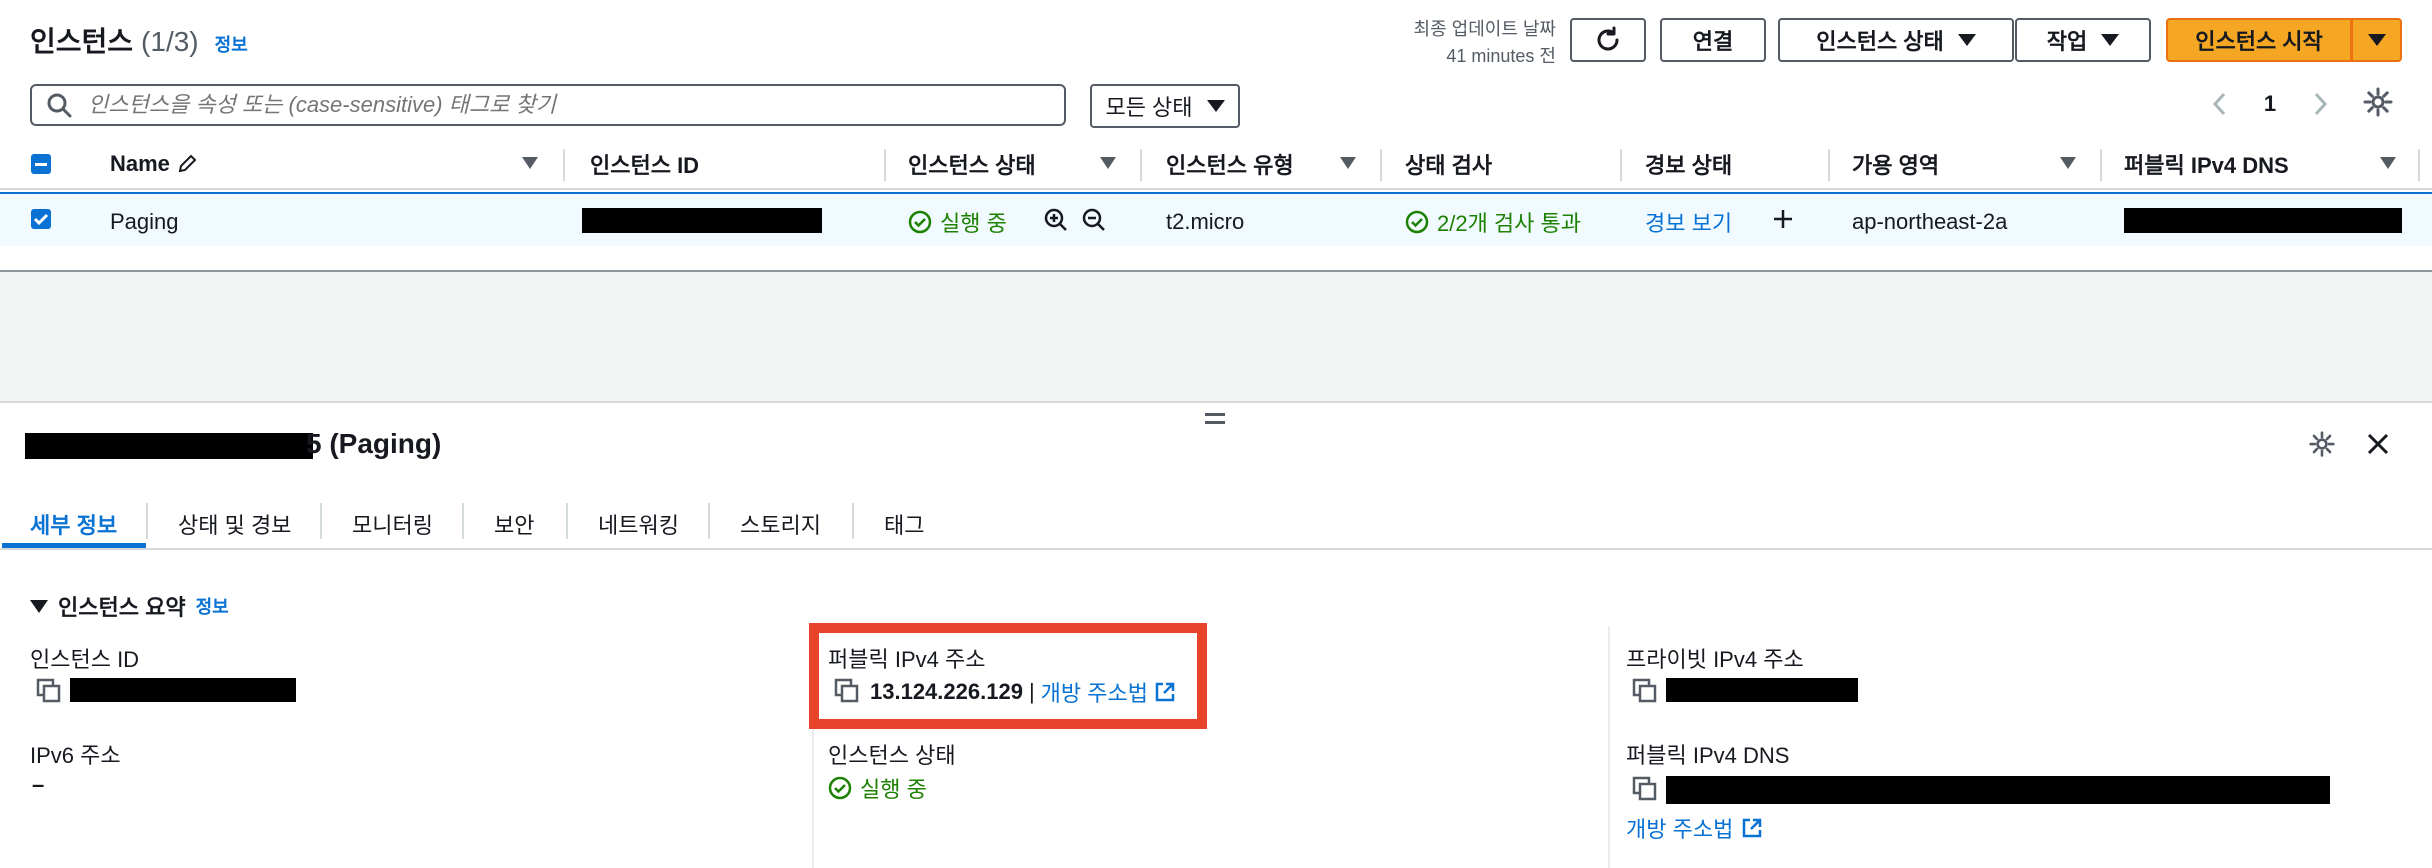  What do you see at coordinates (904, 524) in the screenshot?
I see `tab-tags: 태그` at bounding box center [904, 524].